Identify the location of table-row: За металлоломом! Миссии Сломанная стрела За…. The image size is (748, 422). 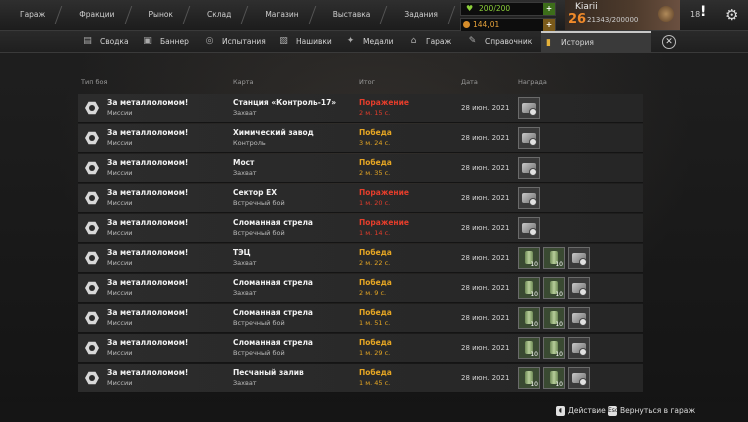
(360, 288).